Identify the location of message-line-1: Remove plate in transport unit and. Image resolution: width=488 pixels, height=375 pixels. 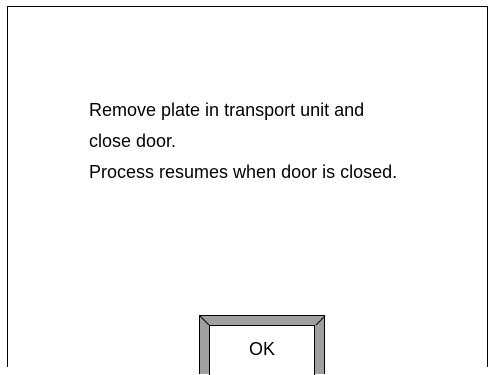
(227, 110).